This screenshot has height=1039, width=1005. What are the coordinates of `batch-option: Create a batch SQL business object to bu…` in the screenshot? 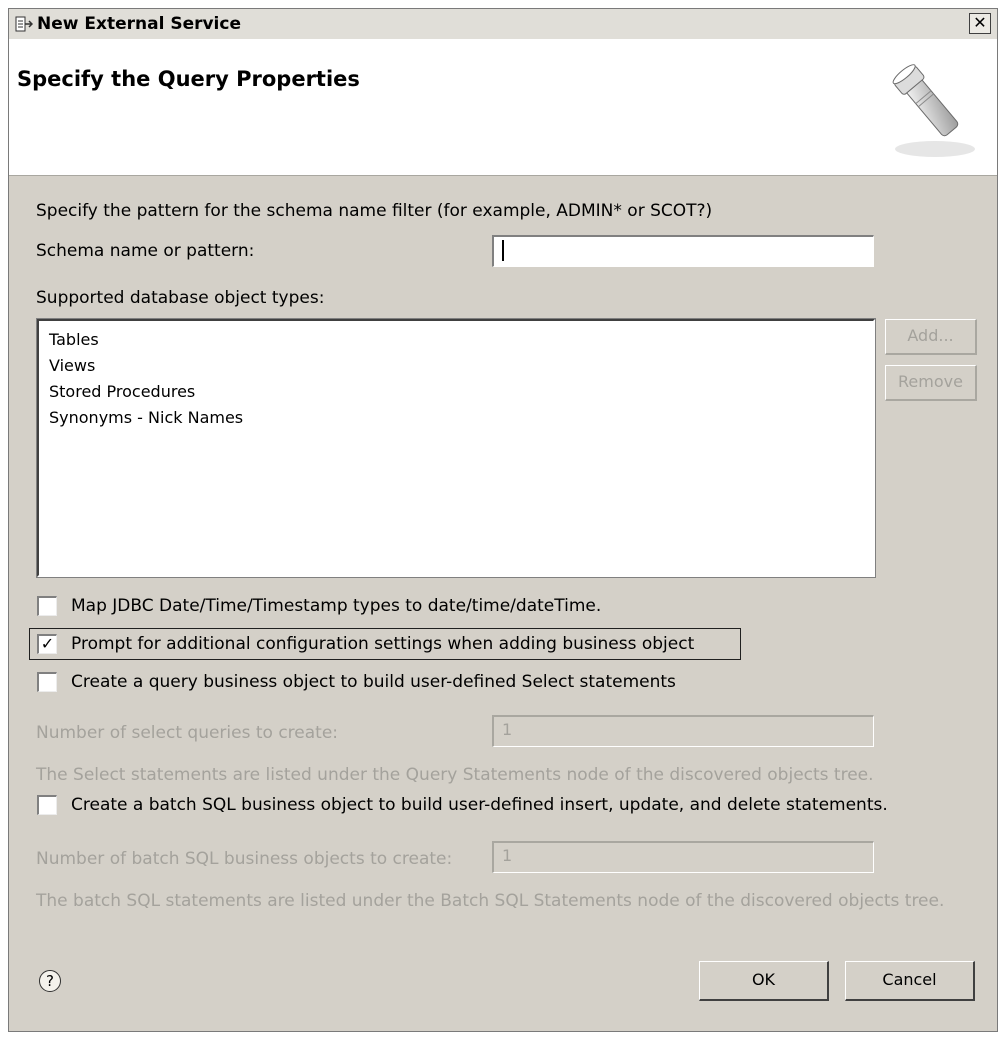 It's located at (507, 807).